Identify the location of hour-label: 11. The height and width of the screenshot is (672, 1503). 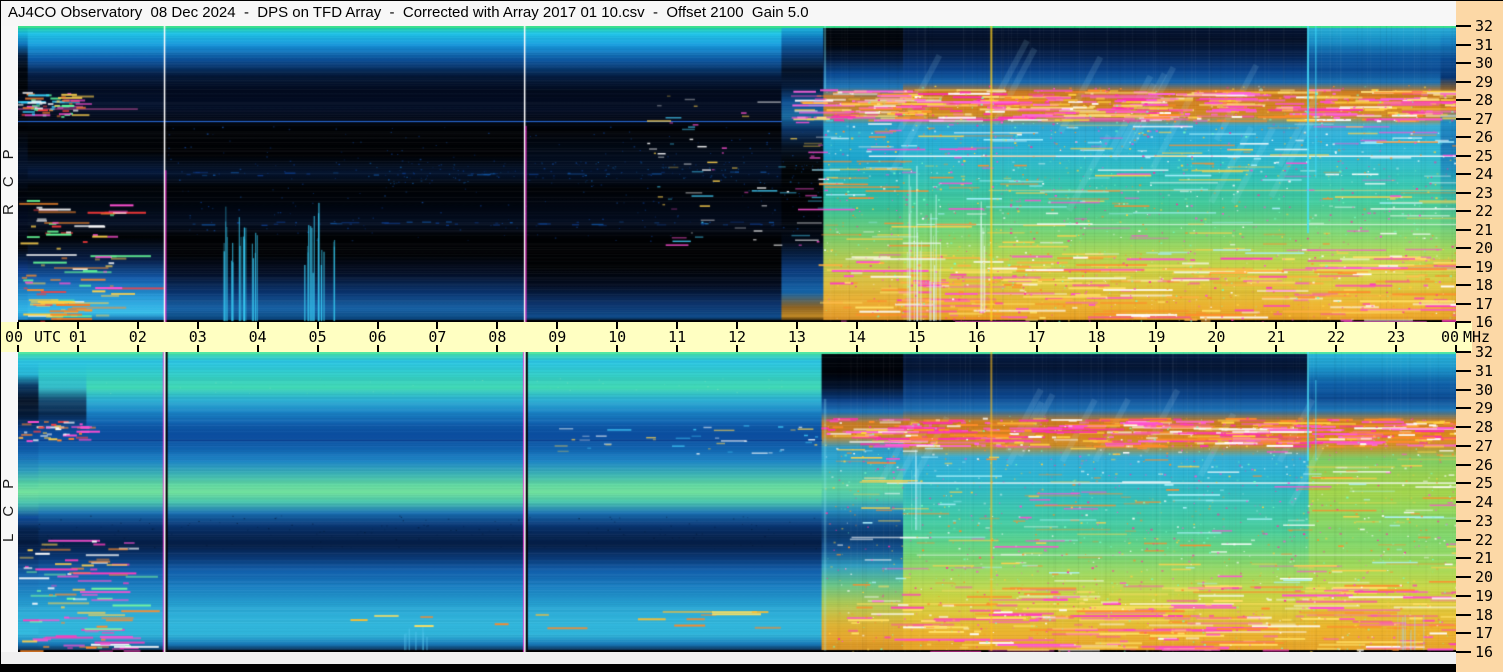
(677, 337).